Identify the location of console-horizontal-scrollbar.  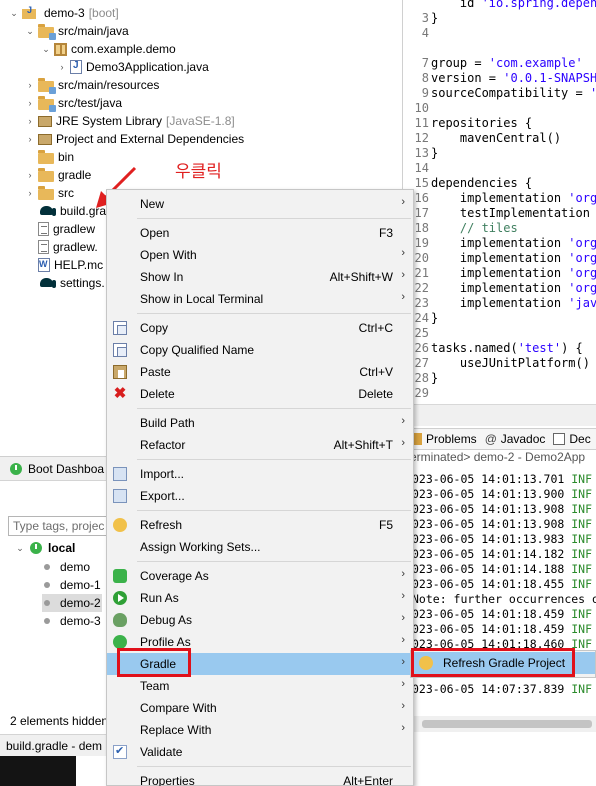
(499, 724).